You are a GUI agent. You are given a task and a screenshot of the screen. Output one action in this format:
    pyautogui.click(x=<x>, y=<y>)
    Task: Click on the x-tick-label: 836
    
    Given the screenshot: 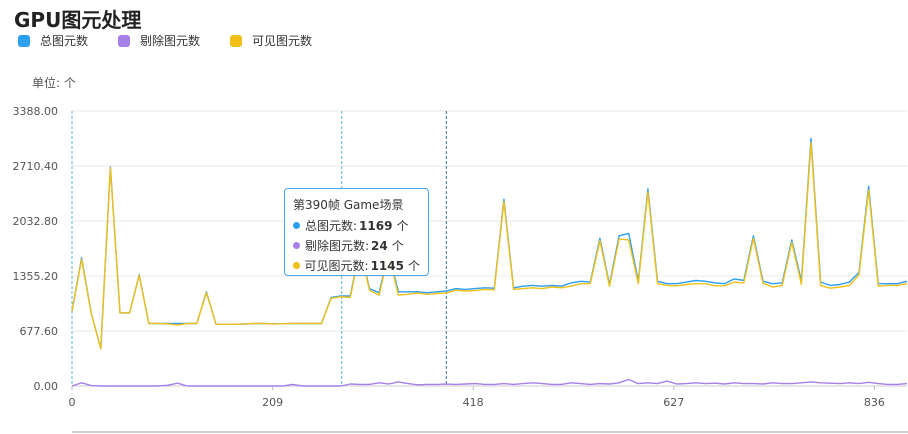 What is the action you would take?
    pyautogui.click(x=874, y=402)
    